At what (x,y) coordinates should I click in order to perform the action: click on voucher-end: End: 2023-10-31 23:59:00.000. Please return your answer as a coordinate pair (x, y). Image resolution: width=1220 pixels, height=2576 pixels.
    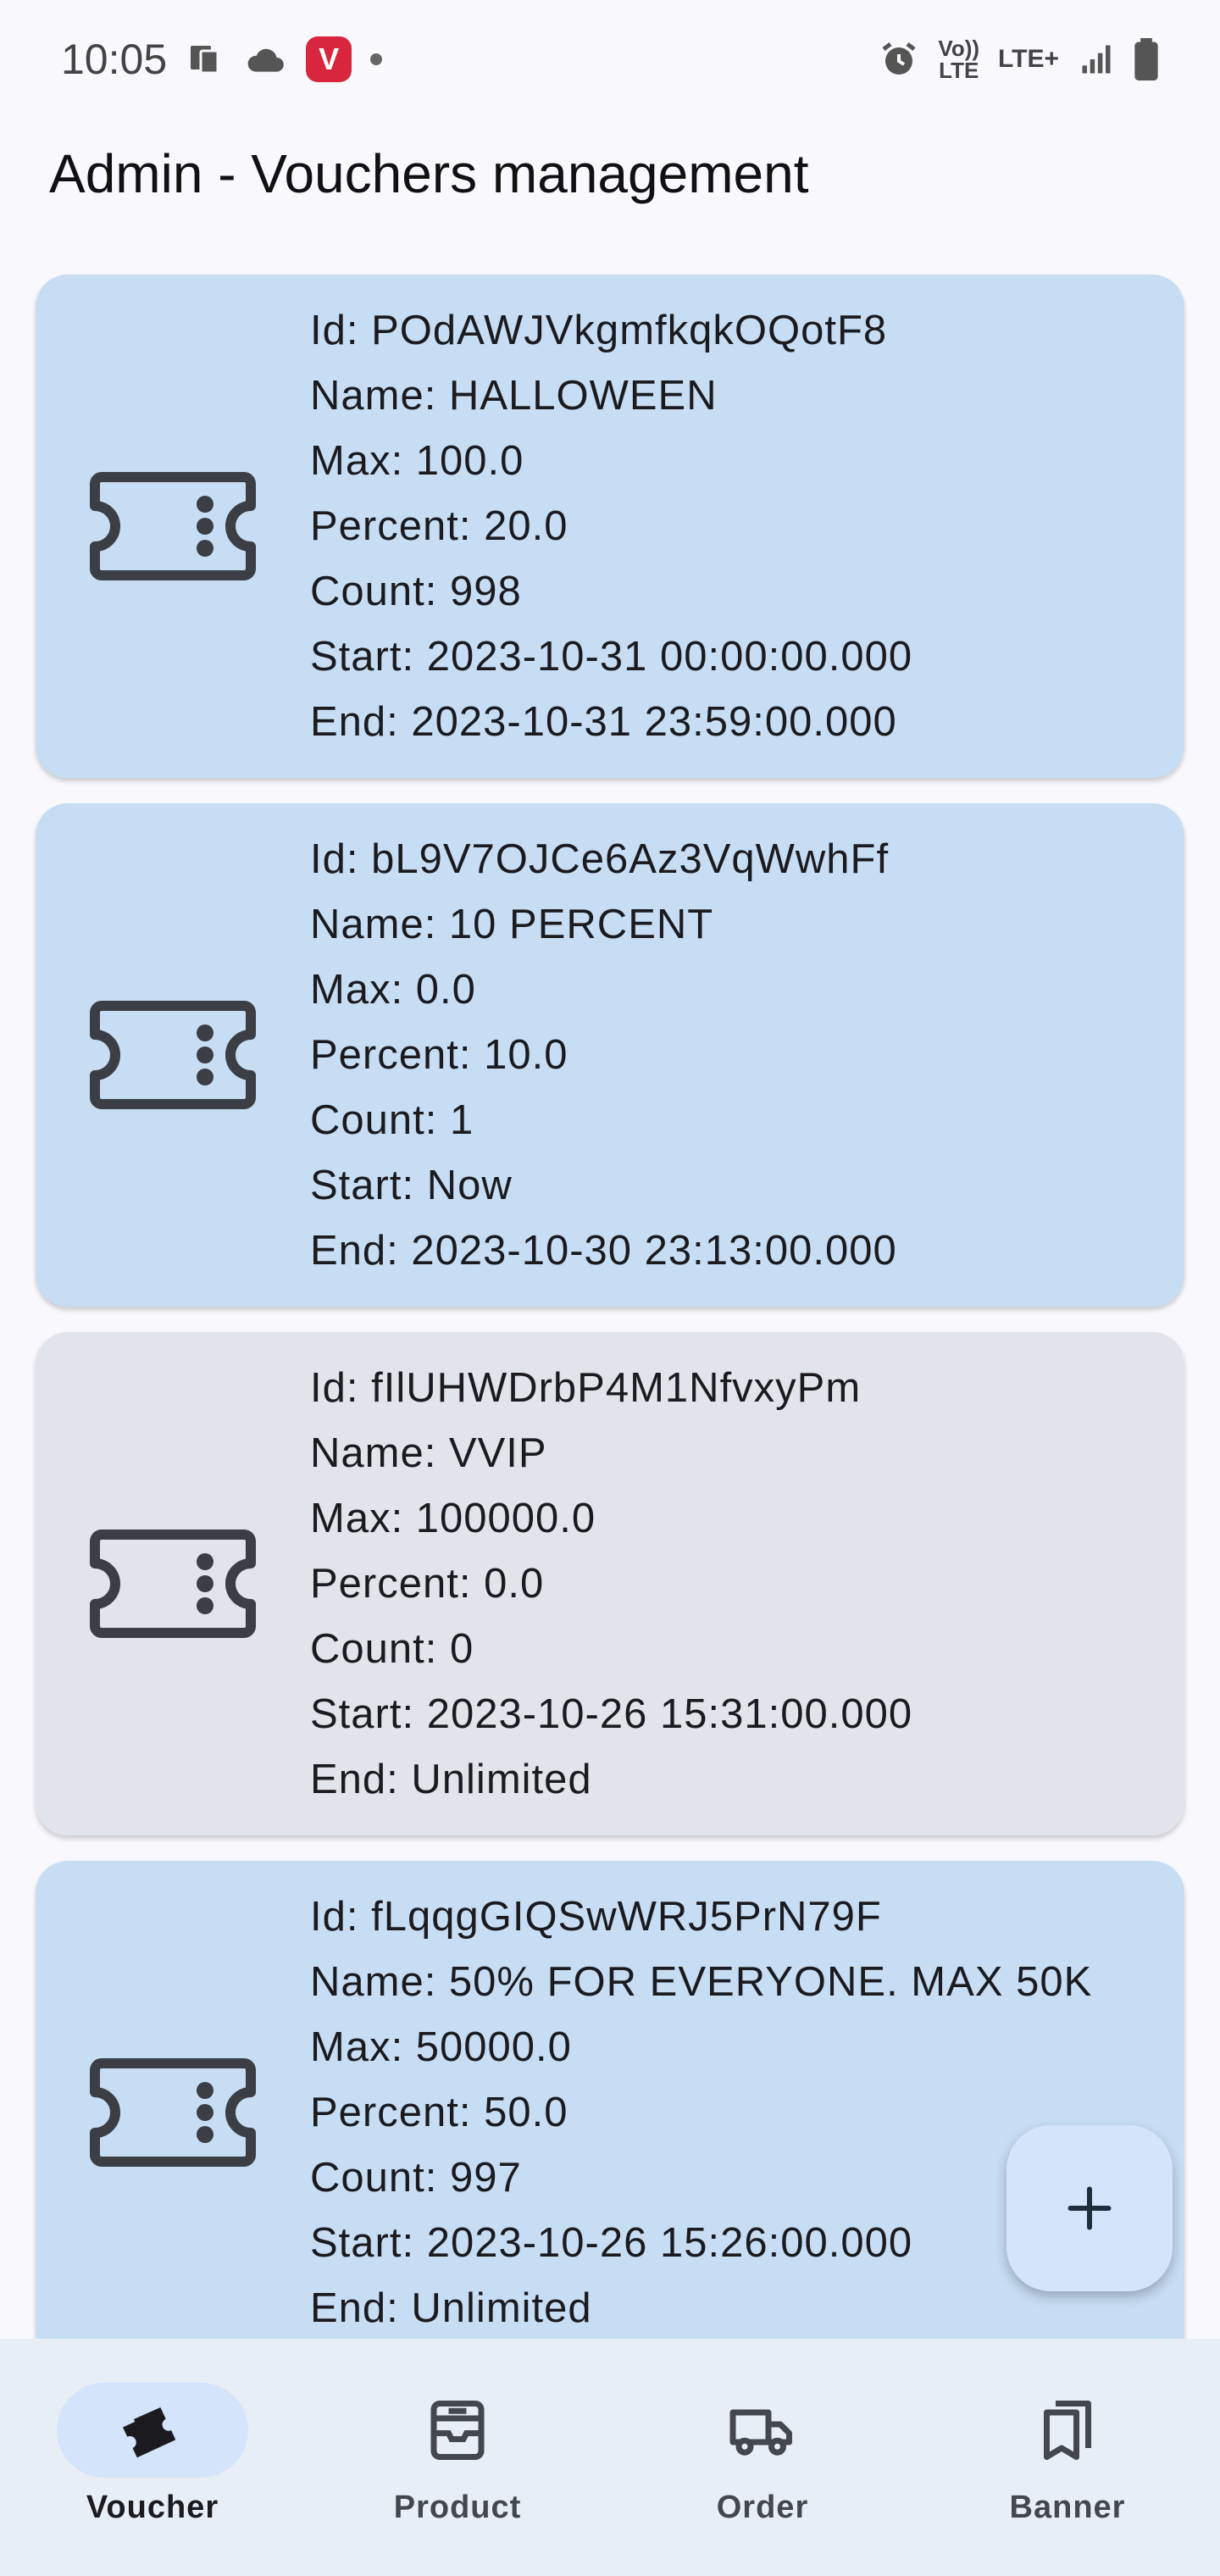
    Looking at the image, I should click on (603, 721).